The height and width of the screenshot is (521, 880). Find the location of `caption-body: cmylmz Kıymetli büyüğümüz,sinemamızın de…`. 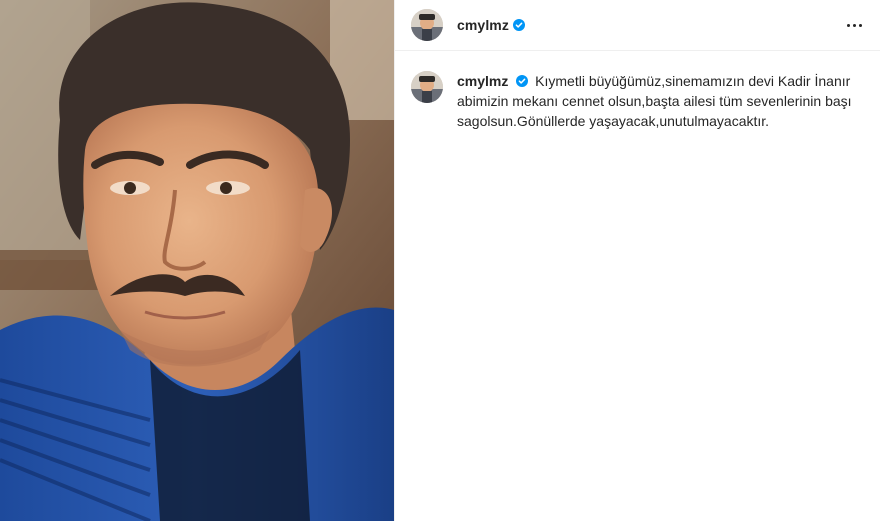

caption-body: cmylmz Kıymetli büyüğümüz,sinemamızın de… is located at coordinates (657, 101).